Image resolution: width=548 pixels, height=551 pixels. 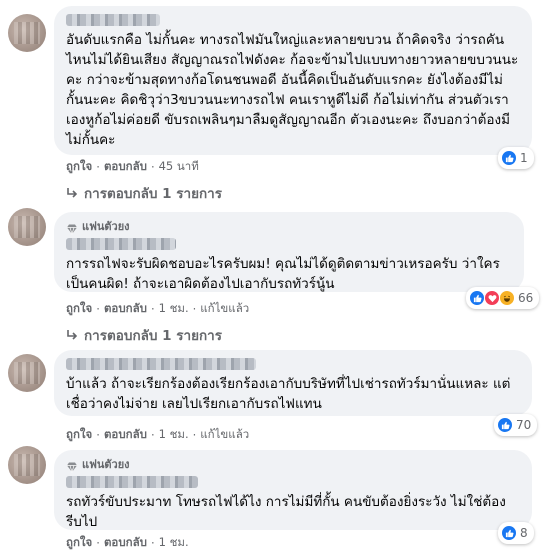 What do you see at coordinates (507, 298) in the screenshot?
I see `laughing-face-icon` at bounding box center [507, 298].